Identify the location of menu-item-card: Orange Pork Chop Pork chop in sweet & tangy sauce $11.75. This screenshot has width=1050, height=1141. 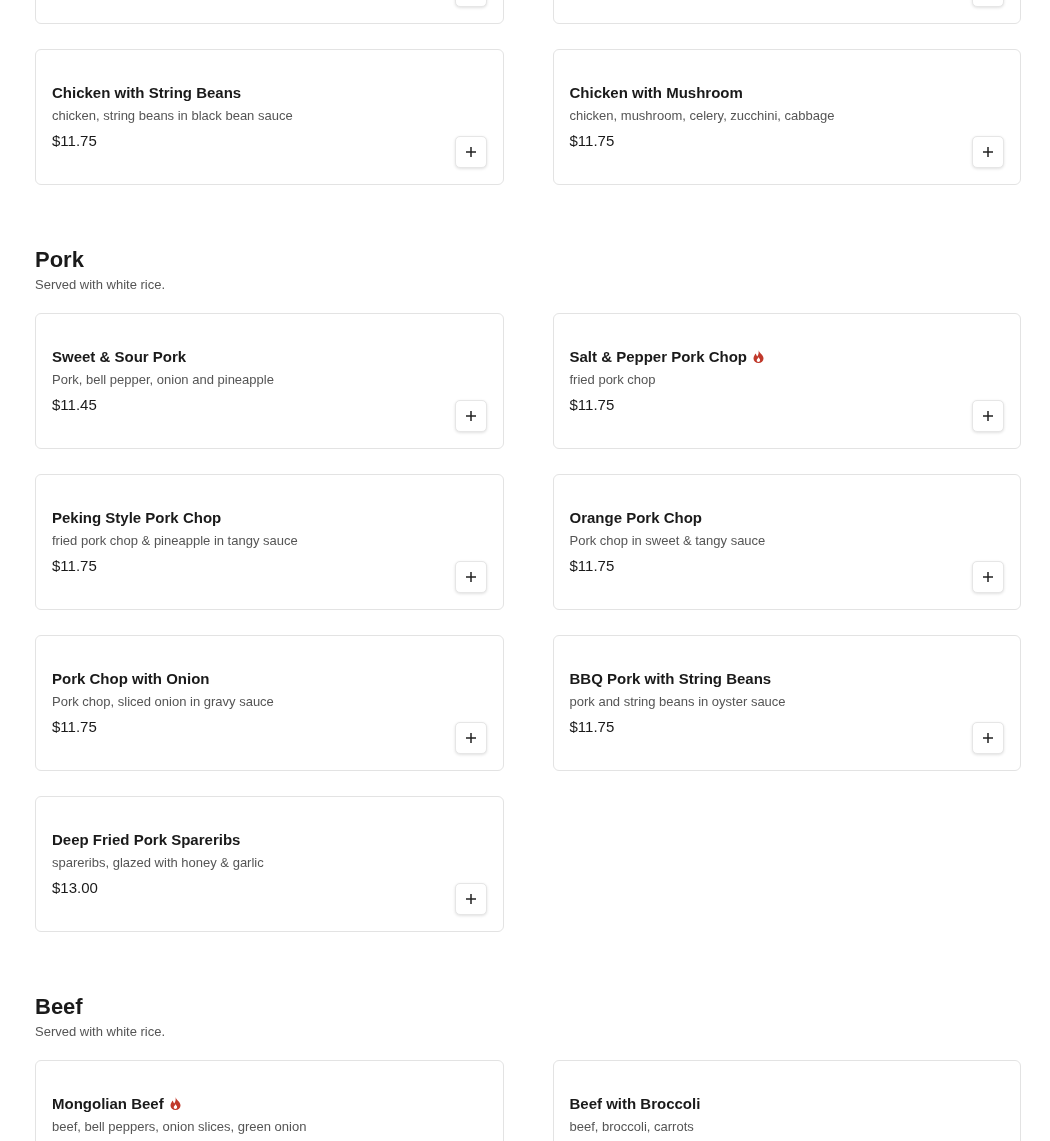
(786, 542).